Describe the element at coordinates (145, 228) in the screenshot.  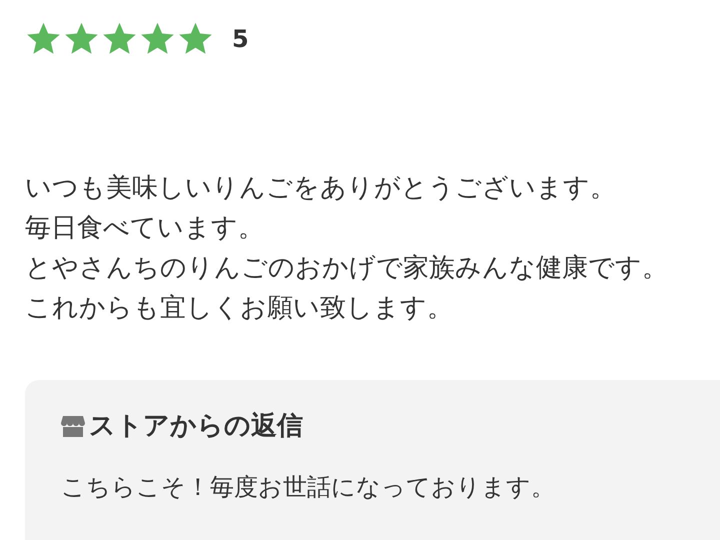
I see `review-text-line: 毎日食べています。` at that location.